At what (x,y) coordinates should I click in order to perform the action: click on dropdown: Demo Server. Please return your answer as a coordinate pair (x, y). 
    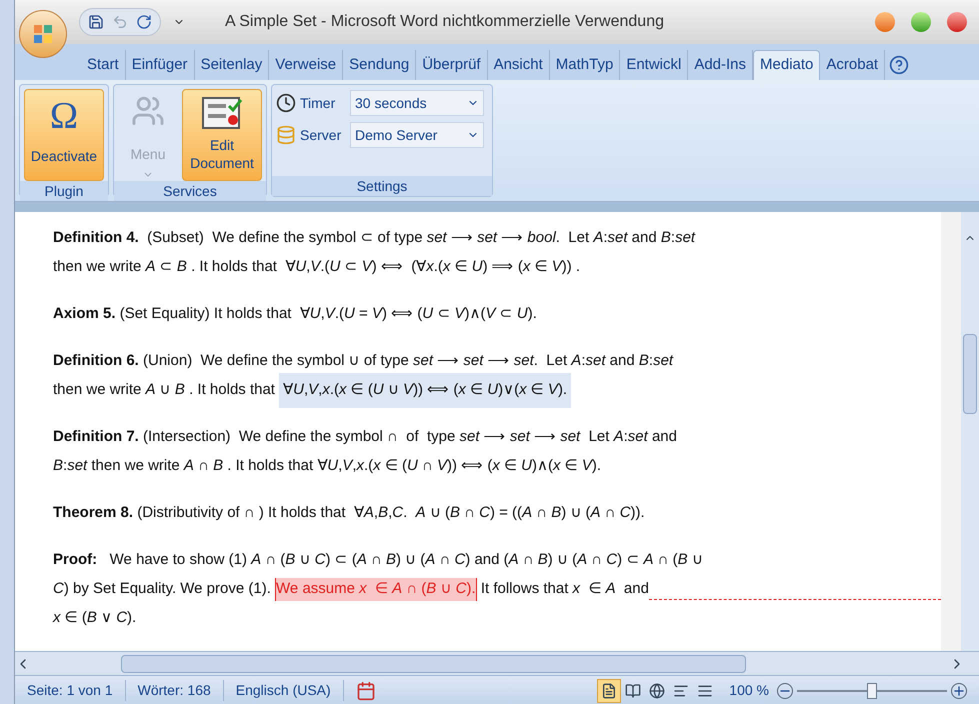
    Looking at the image, I should click on (417, 135).